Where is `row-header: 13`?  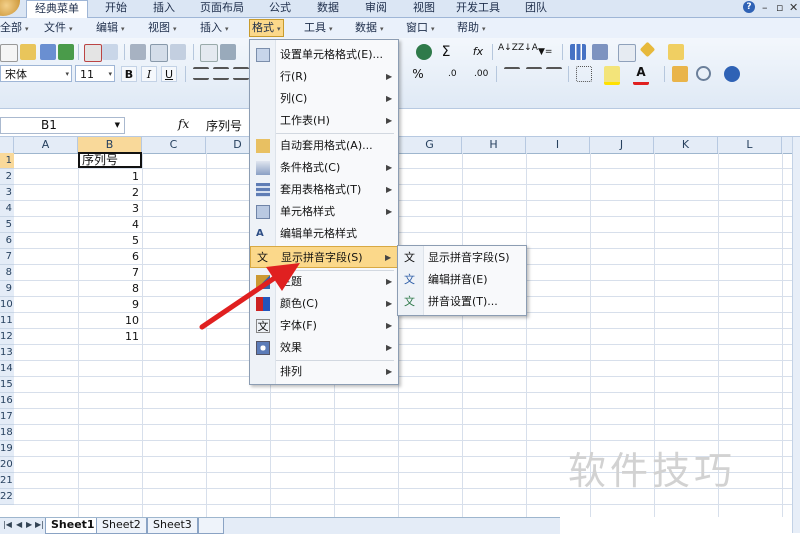
row-header: 13 is located at coordinates (7, 353).